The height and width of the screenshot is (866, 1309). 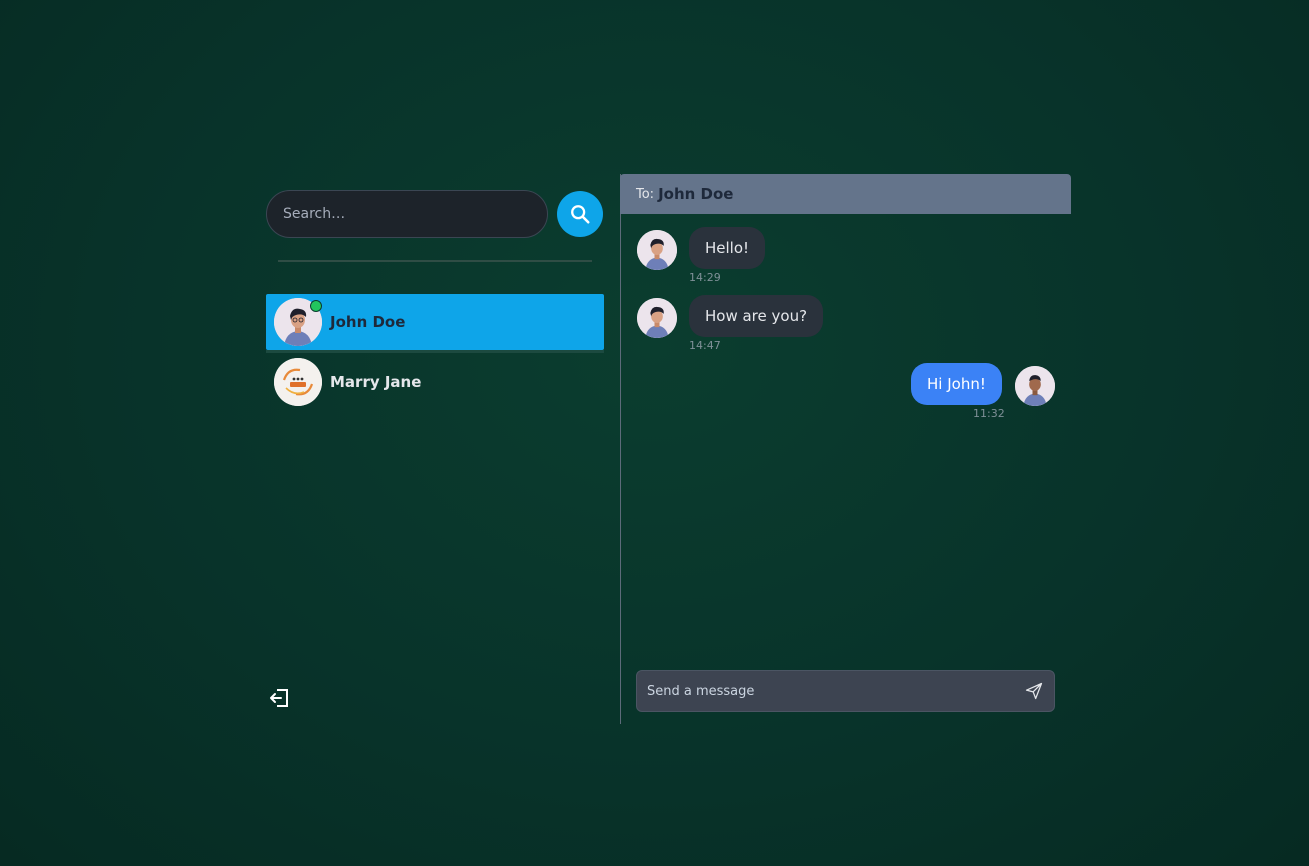 What do you see at coordinates (368, 322) in the screenshot?
I see `contact-name: John Doe` at bounding box center [368, 322].